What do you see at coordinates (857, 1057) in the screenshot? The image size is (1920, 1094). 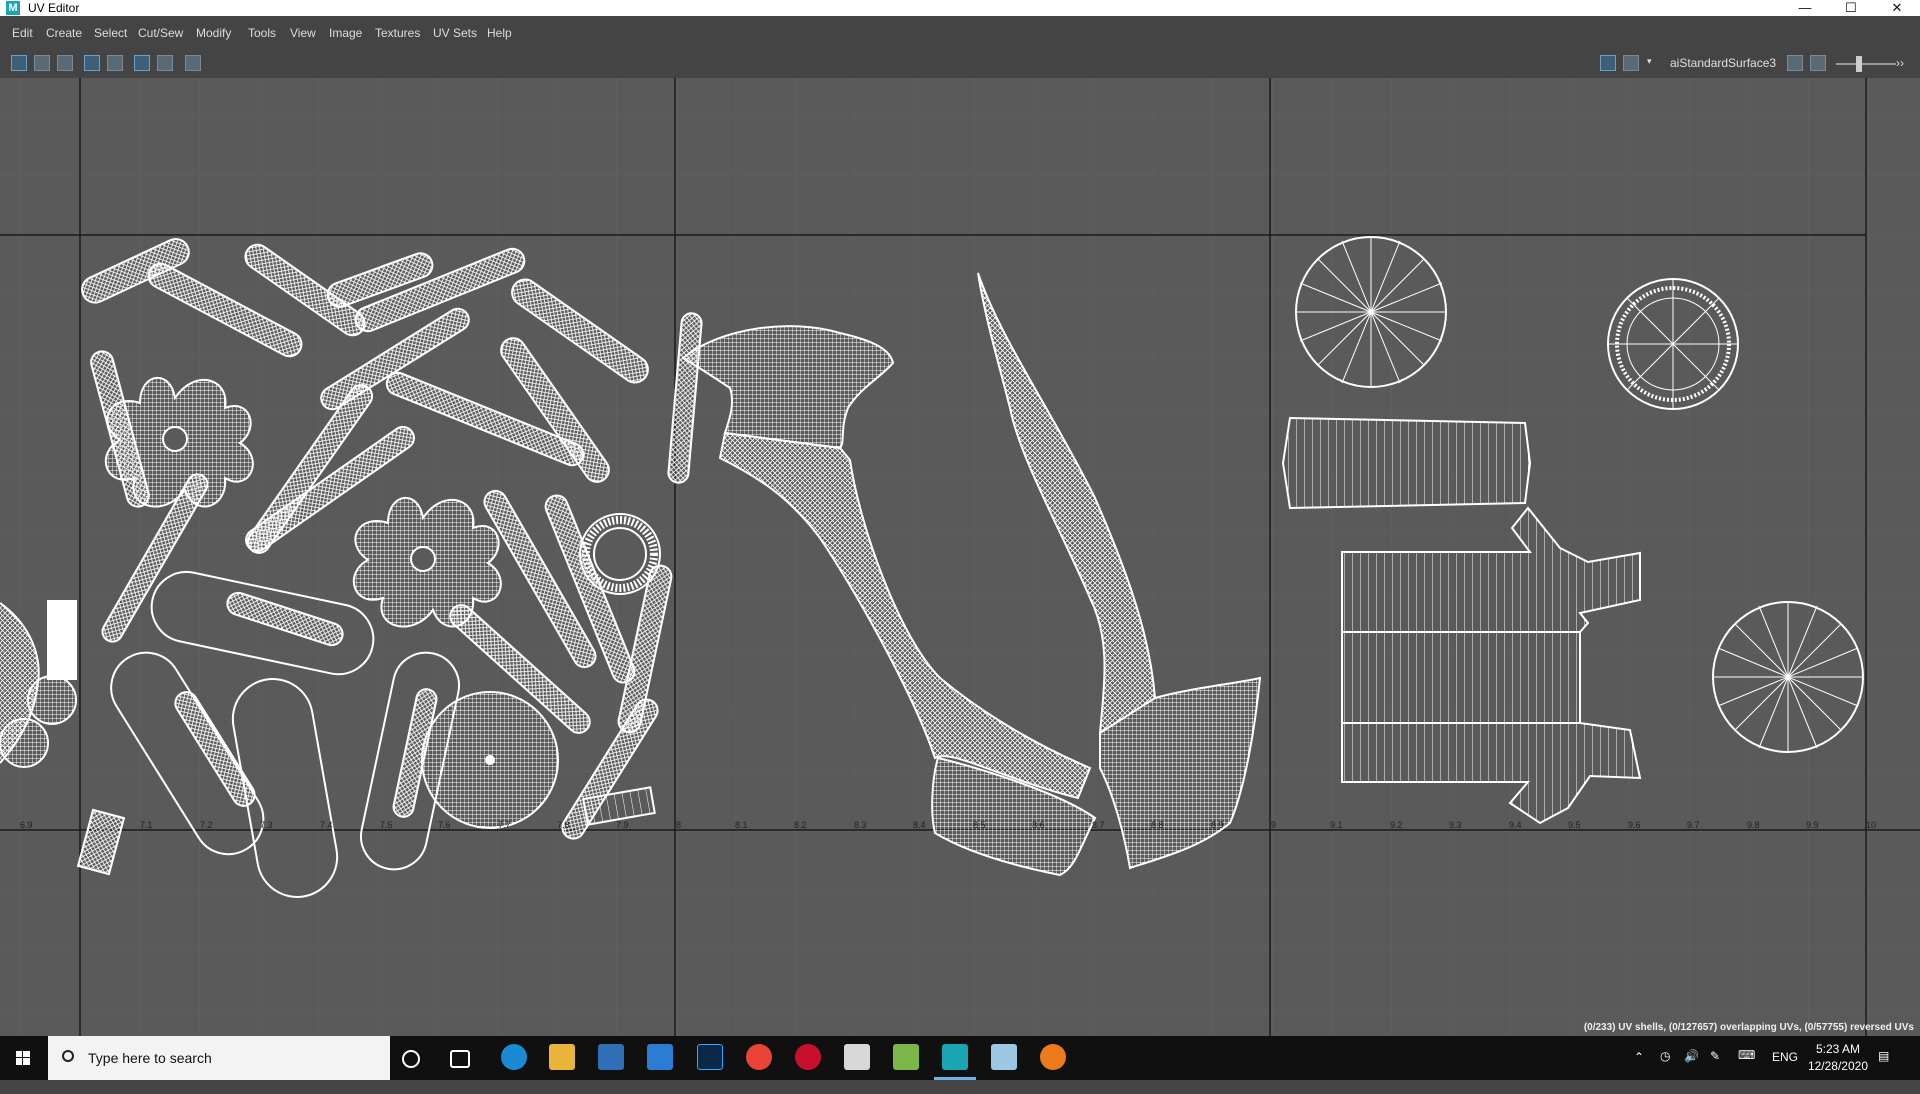 I see `zbrush-icon` at bounding box center [857, 1057].